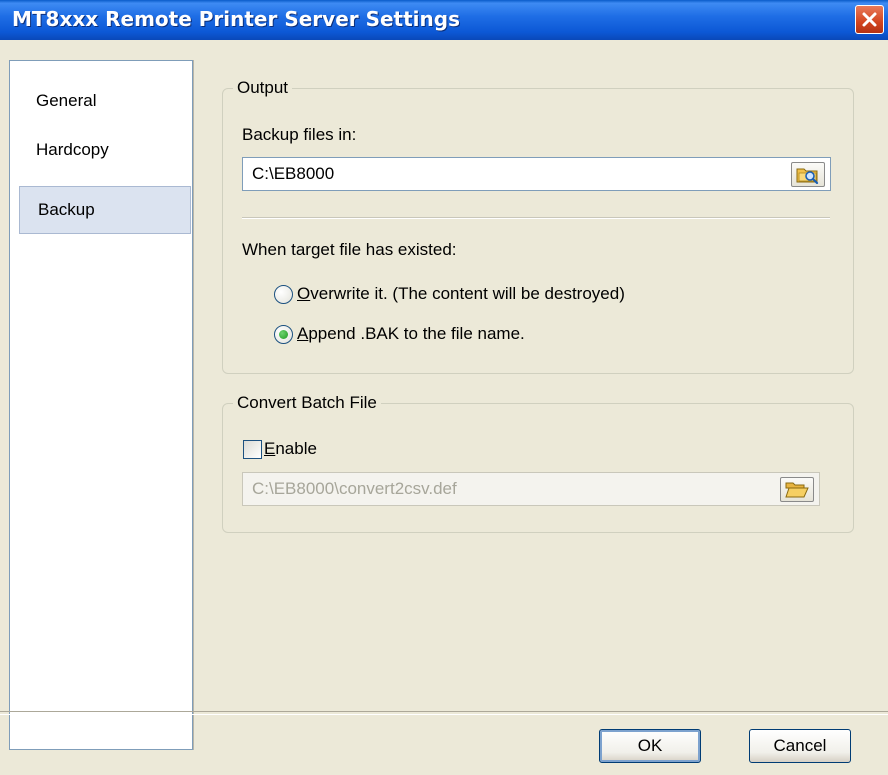 The width and height of the screenshot is (888, 775). What do you see at coordinates (444, 713) in the screenshot?
I see `footer-divider` at bounding box center [444, 713].